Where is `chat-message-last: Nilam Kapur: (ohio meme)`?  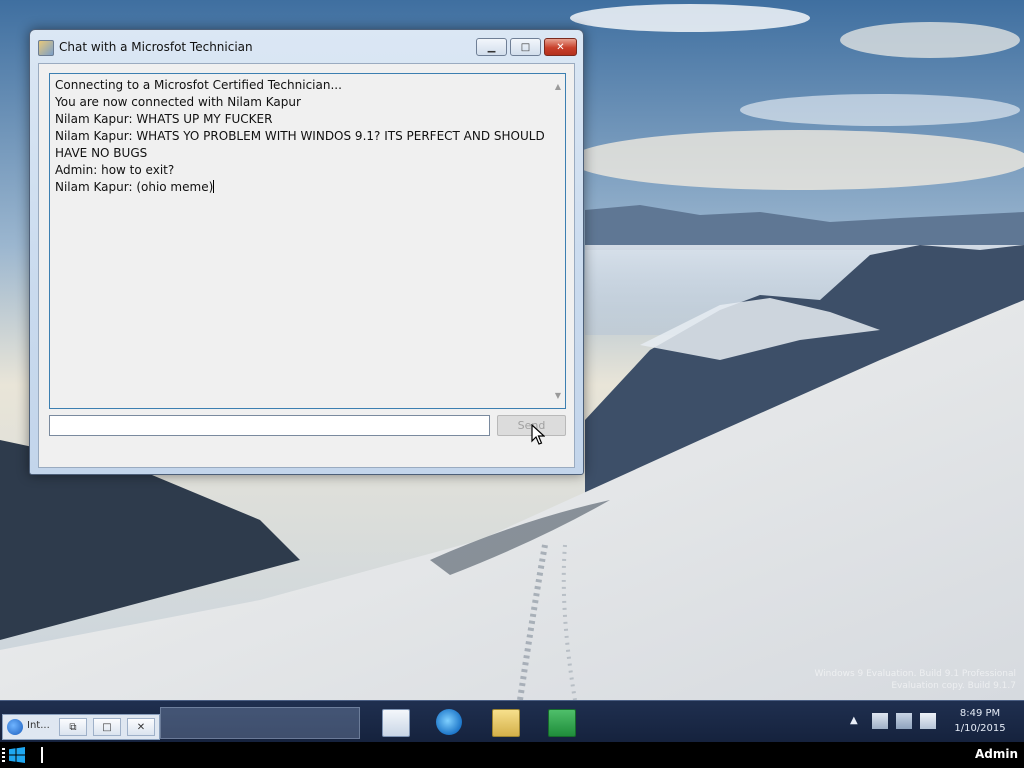
chat-message-last: Nilam Kapur: (ohio meme) is located at coordinates (300, 187).